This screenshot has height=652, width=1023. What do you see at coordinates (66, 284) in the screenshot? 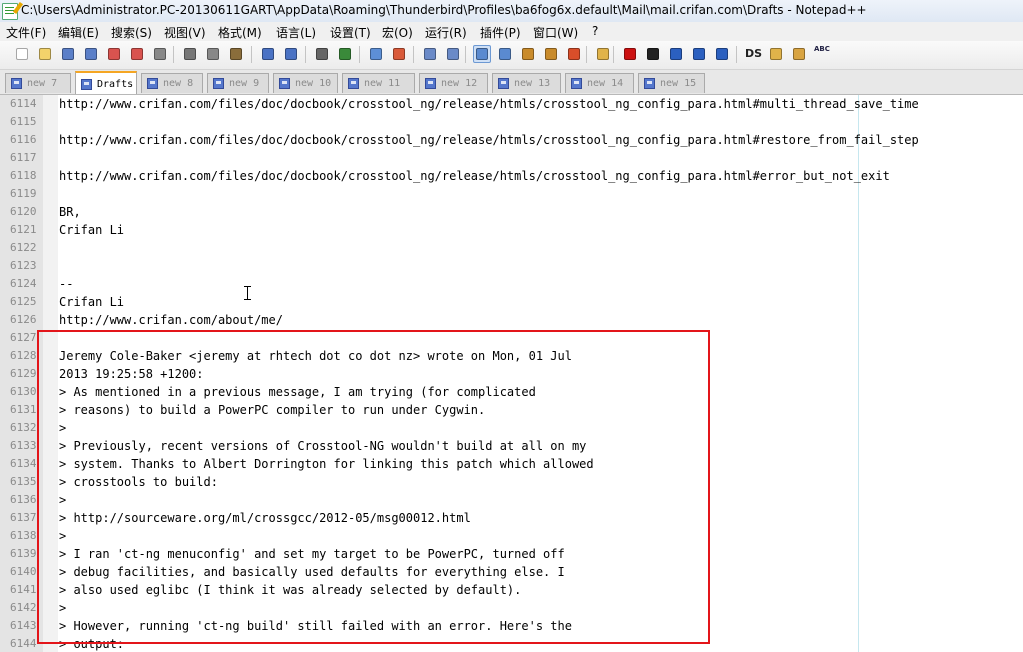
I see `line-text: --` at bounding box center [66, 284].